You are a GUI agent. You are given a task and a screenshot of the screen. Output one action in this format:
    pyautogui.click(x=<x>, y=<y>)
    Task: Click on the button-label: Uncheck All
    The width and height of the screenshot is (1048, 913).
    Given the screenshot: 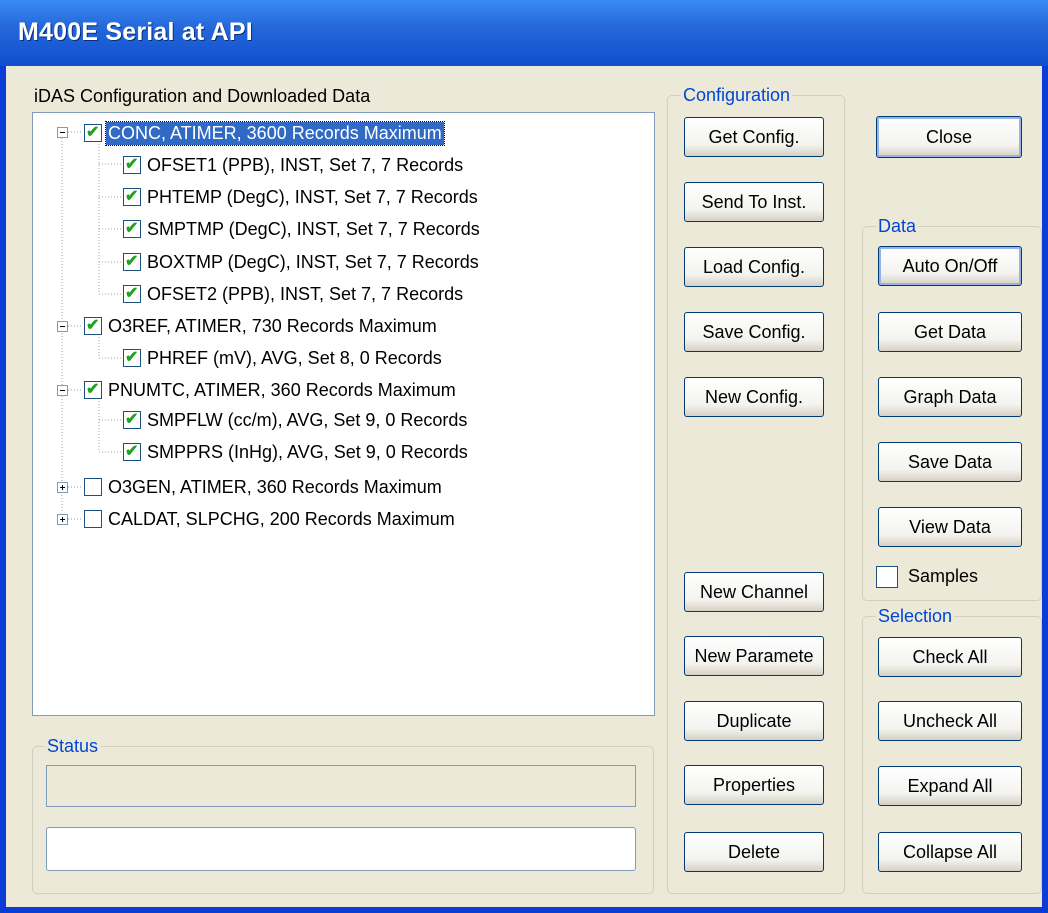 What is the action you would take?
    pyautogui.click(x=950, y=720)
    